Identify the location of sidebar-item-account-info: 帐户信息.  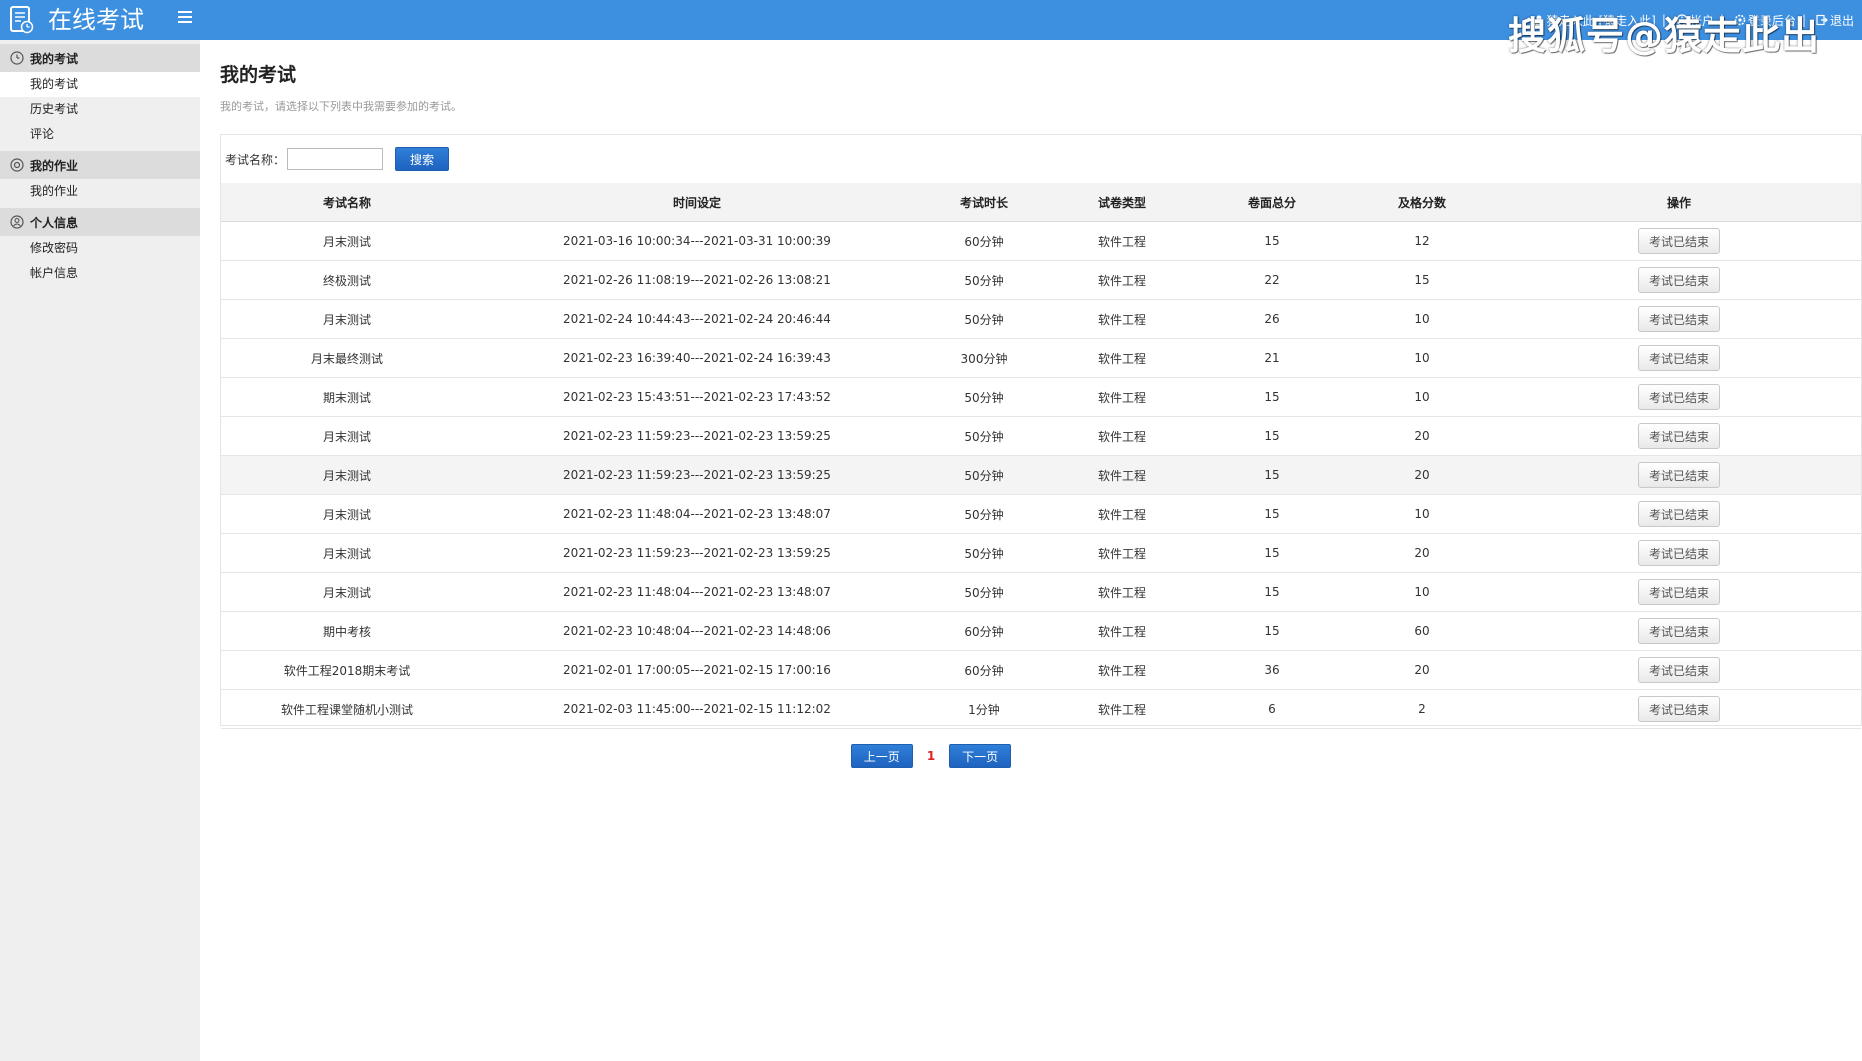
(100, 273).